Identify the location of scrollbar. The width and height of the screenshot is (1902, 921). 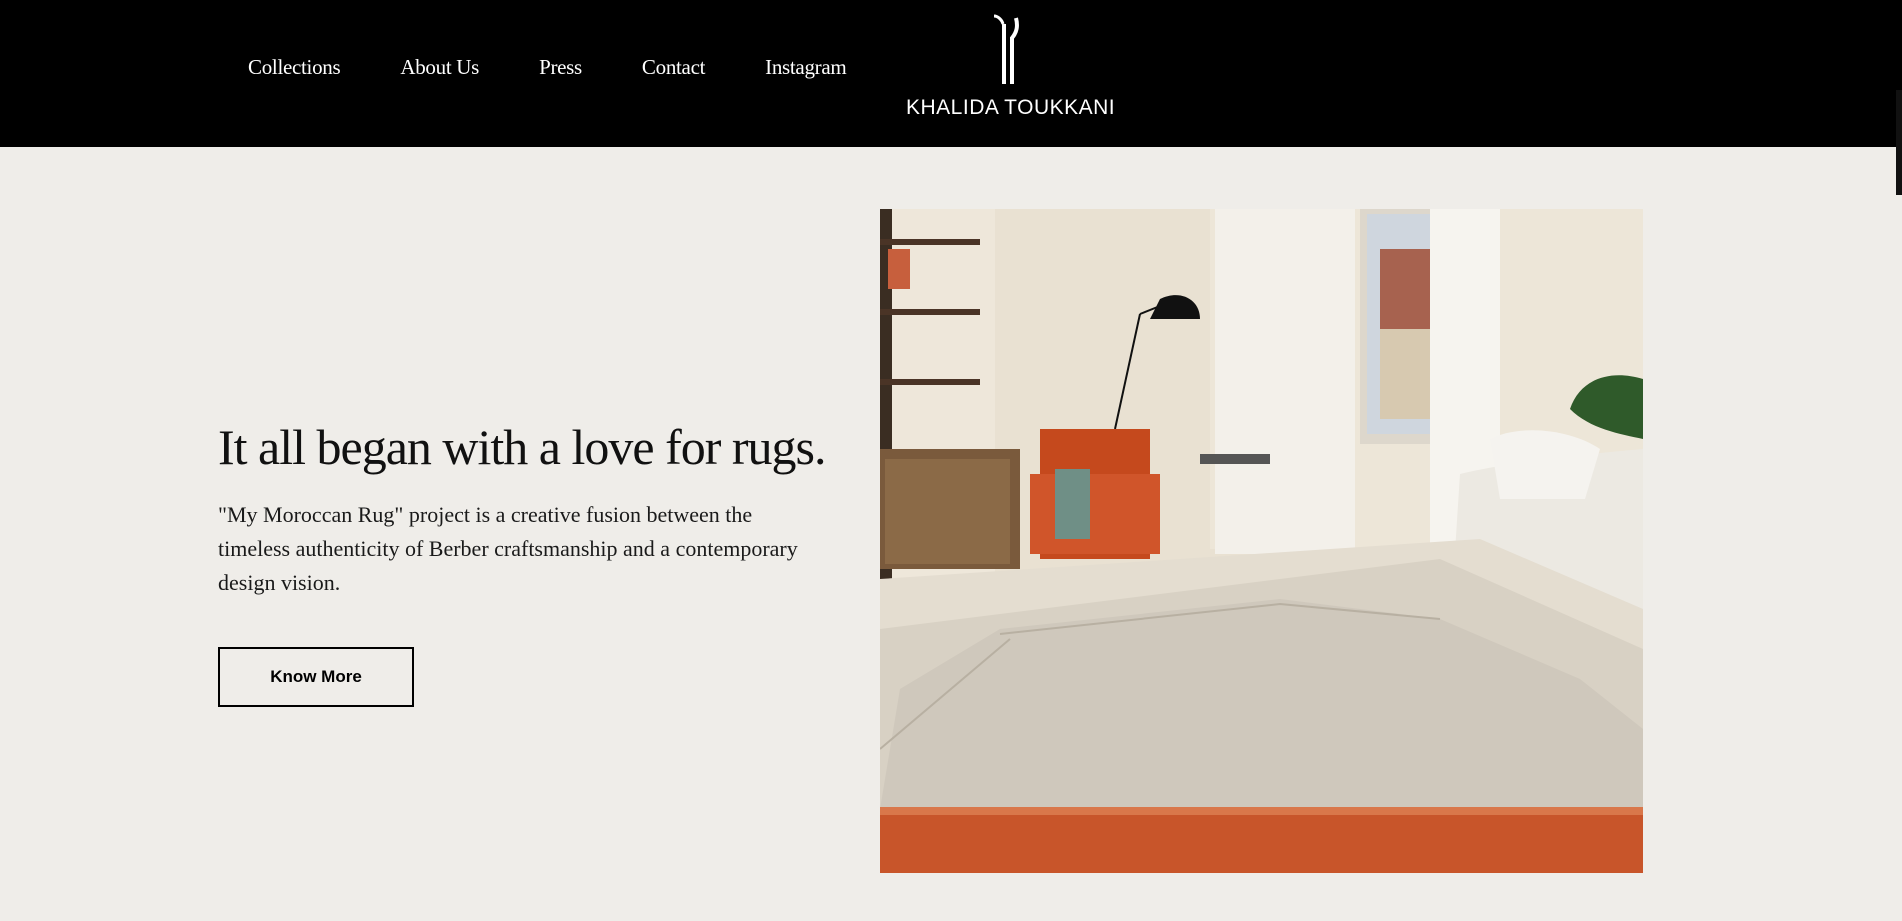
(1899, 142).